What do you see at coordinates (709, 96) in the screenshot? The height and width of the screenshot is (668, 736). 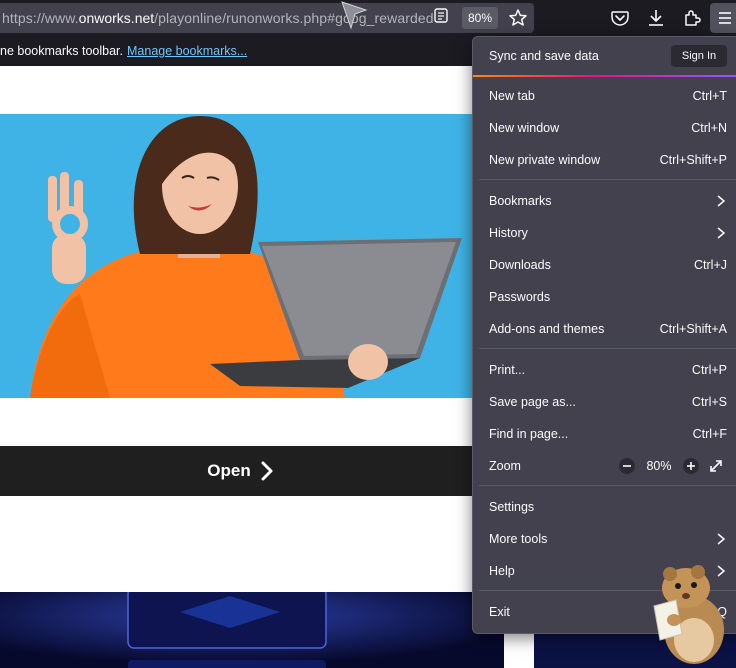 I see `menu-item-shortcut: Ctrl+T` at bounding box center [709, 96].